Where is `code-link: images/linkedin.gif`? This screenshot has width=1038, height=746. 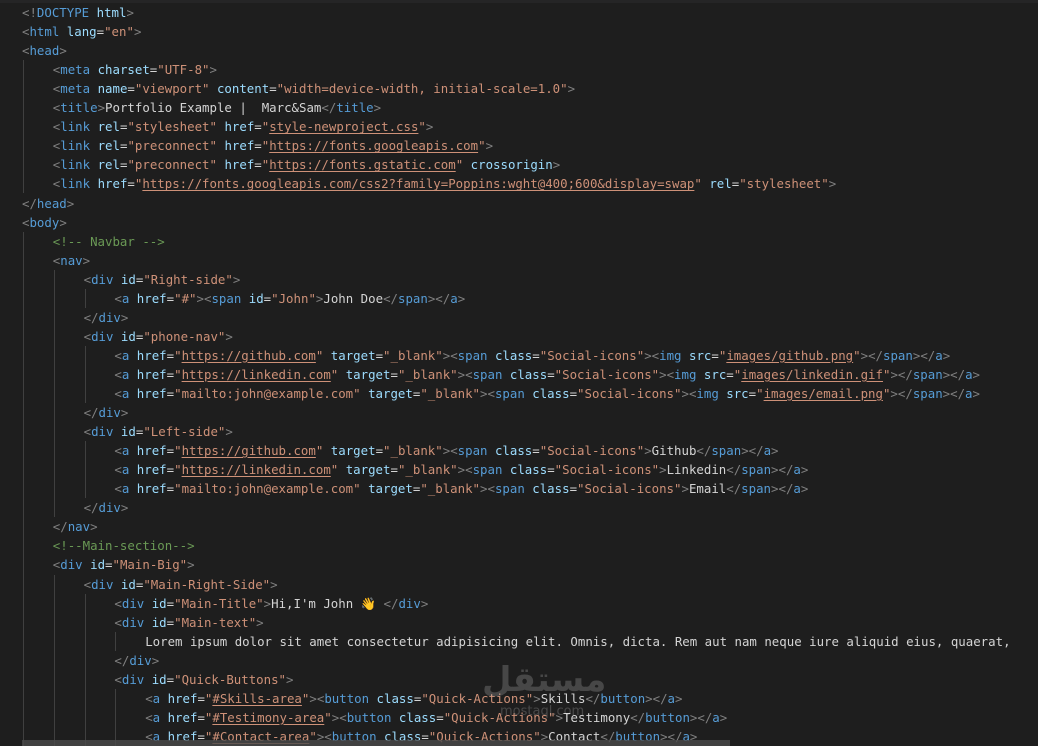
code-link: images/linkedin.gif is located at coordinates (812, 374).